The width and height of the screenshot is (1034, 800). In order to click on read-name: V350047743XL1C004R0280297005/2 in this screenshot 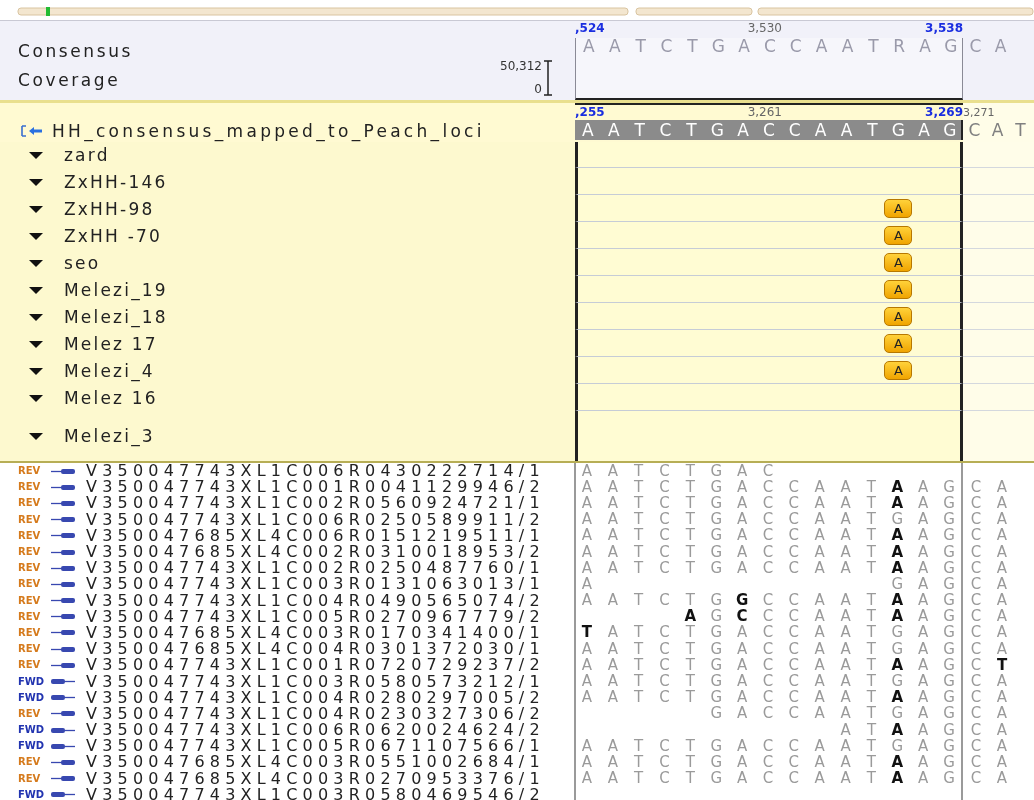, I will do `click(315, 697)`.